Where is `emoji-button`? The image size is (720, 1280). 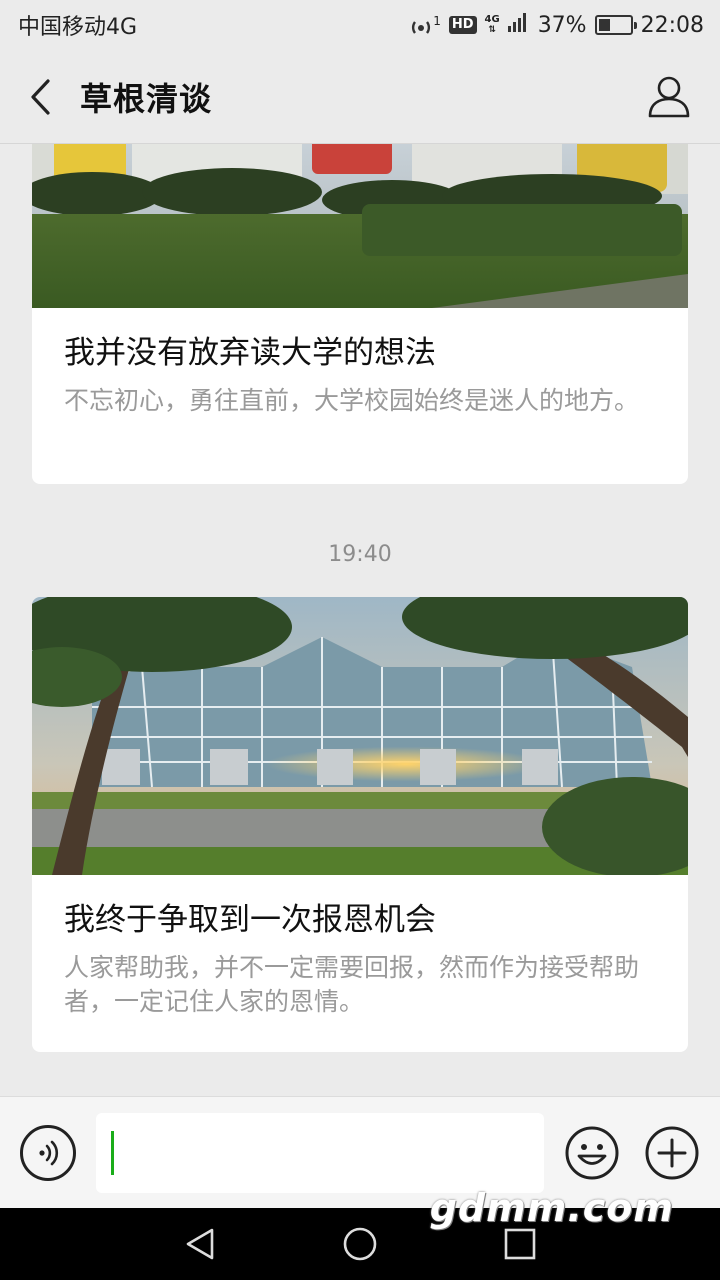
emoji-button is located at coordinates (592, 1153).